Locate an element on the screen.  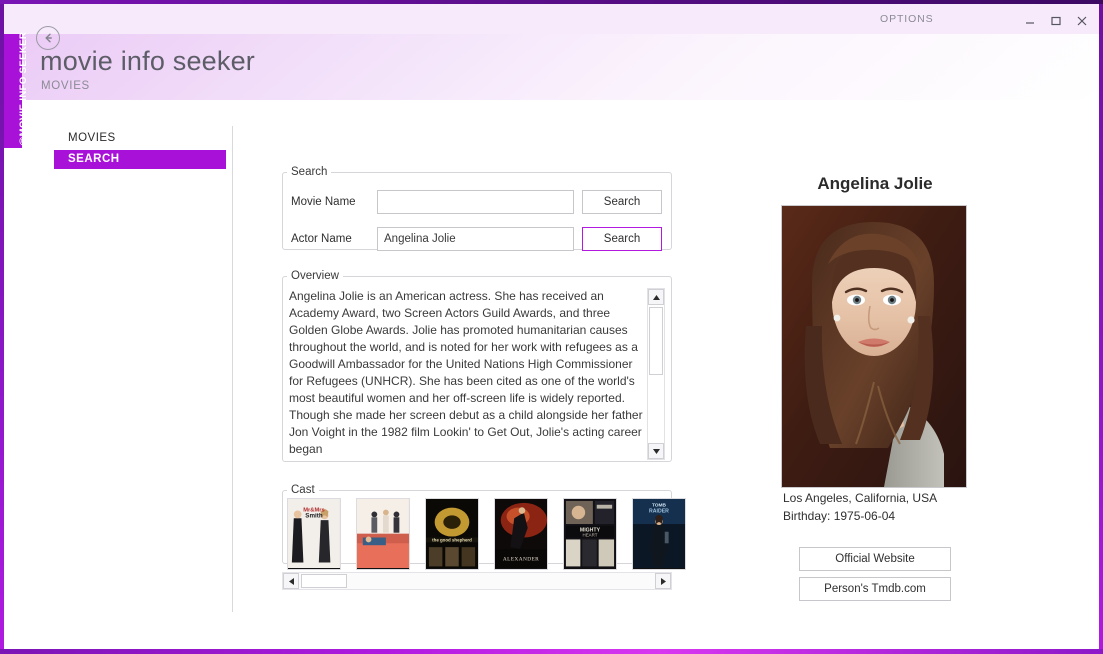
official-website-button: Official Website is located at coordinates (875, 559).